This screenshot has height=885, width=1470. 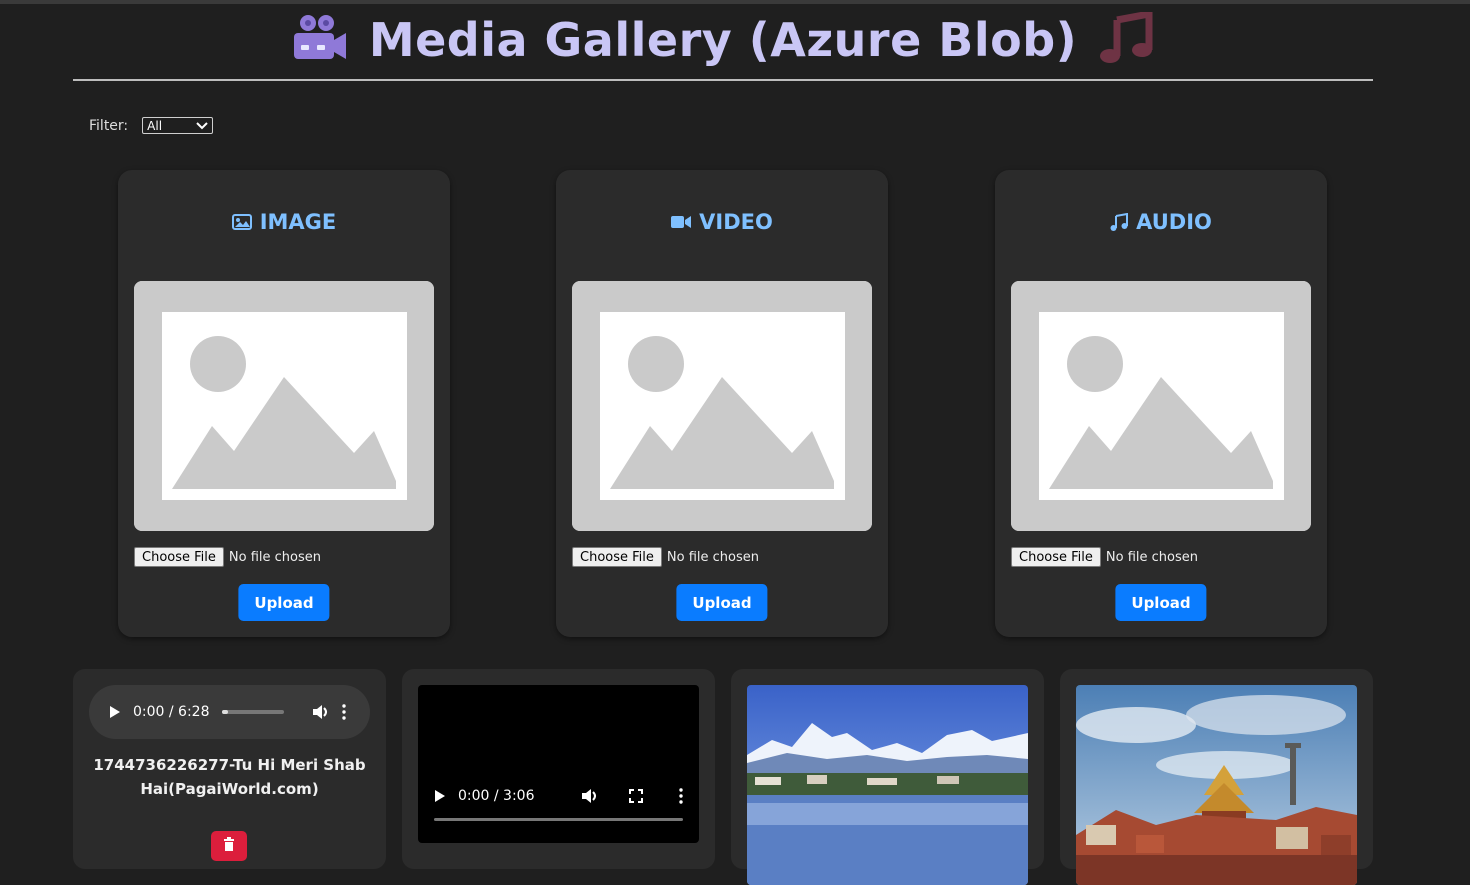 I want to click on chevron-down-icon, so click(x=202, y=125).